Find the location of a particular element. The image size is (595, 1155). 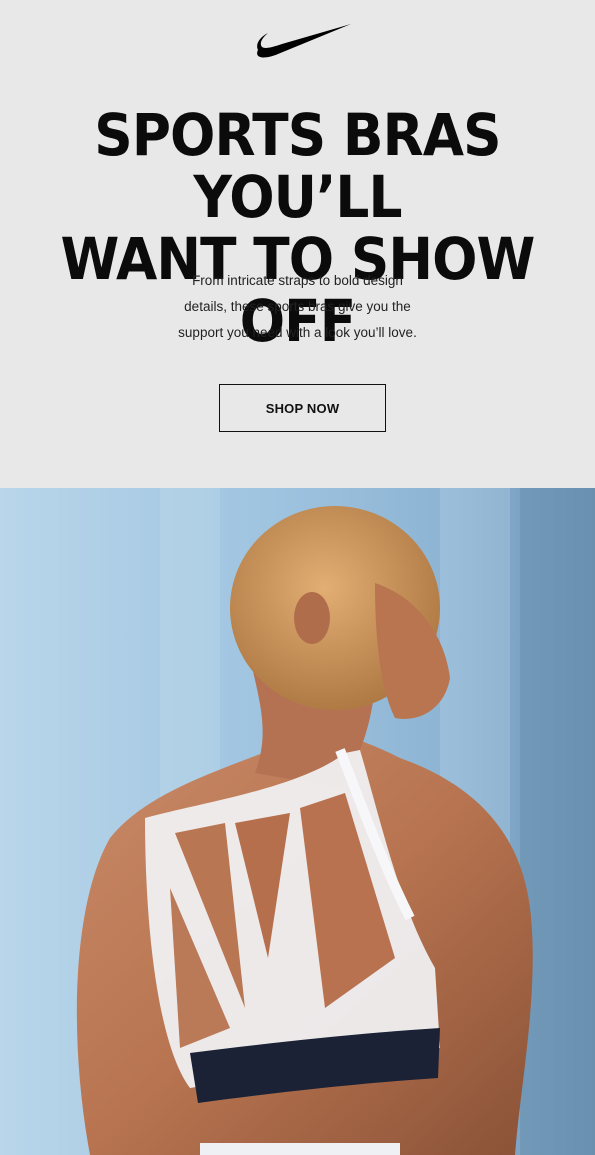

shop-now-button: SHOP NOW is located at coordinates (302, 408).